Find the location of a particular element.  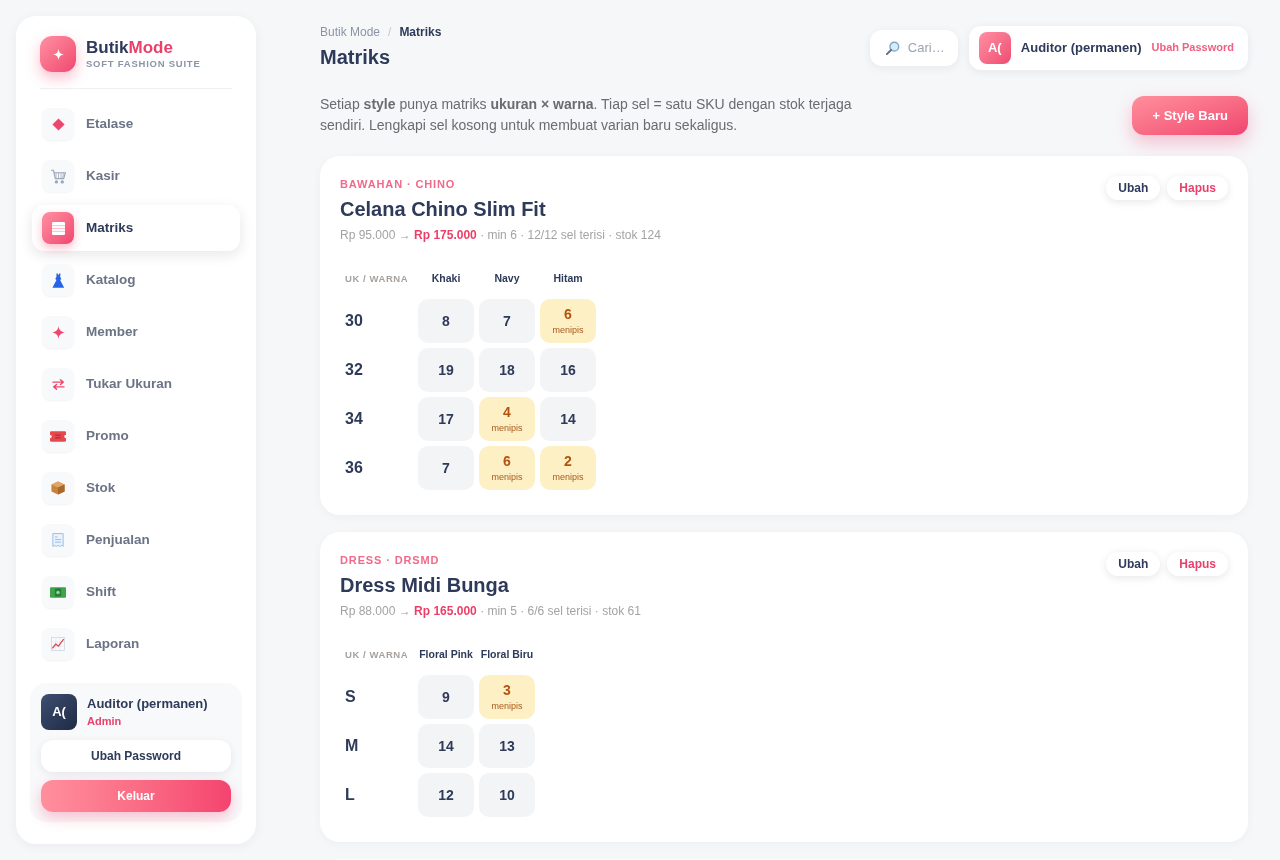

brand-name: ButikMode is located at coordinates (130, 48).